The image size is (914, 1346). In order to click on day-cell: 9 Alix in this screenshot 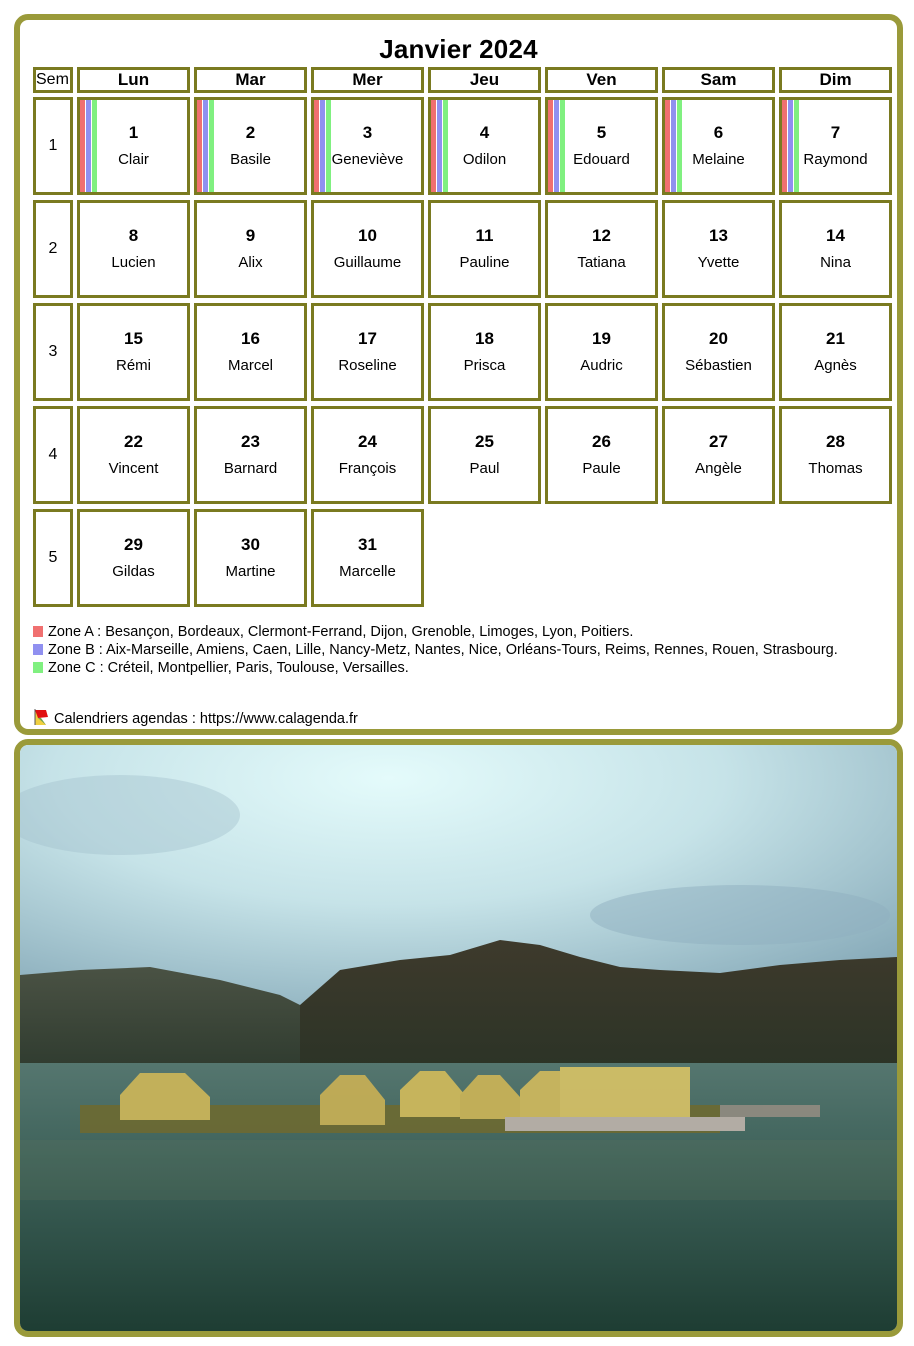, I will do `click(250, 249)`.